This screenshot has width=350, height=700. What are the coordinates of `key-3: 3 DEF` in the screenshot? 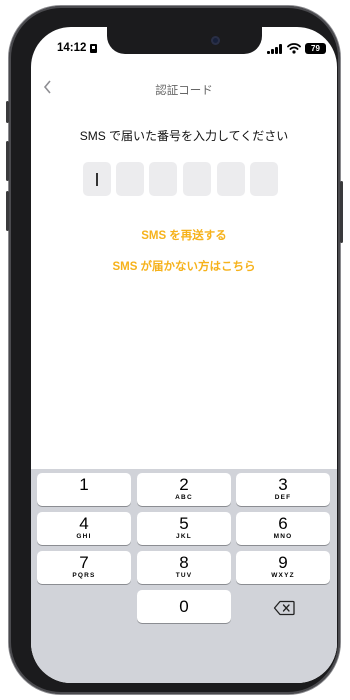 It's located at (283, 489).